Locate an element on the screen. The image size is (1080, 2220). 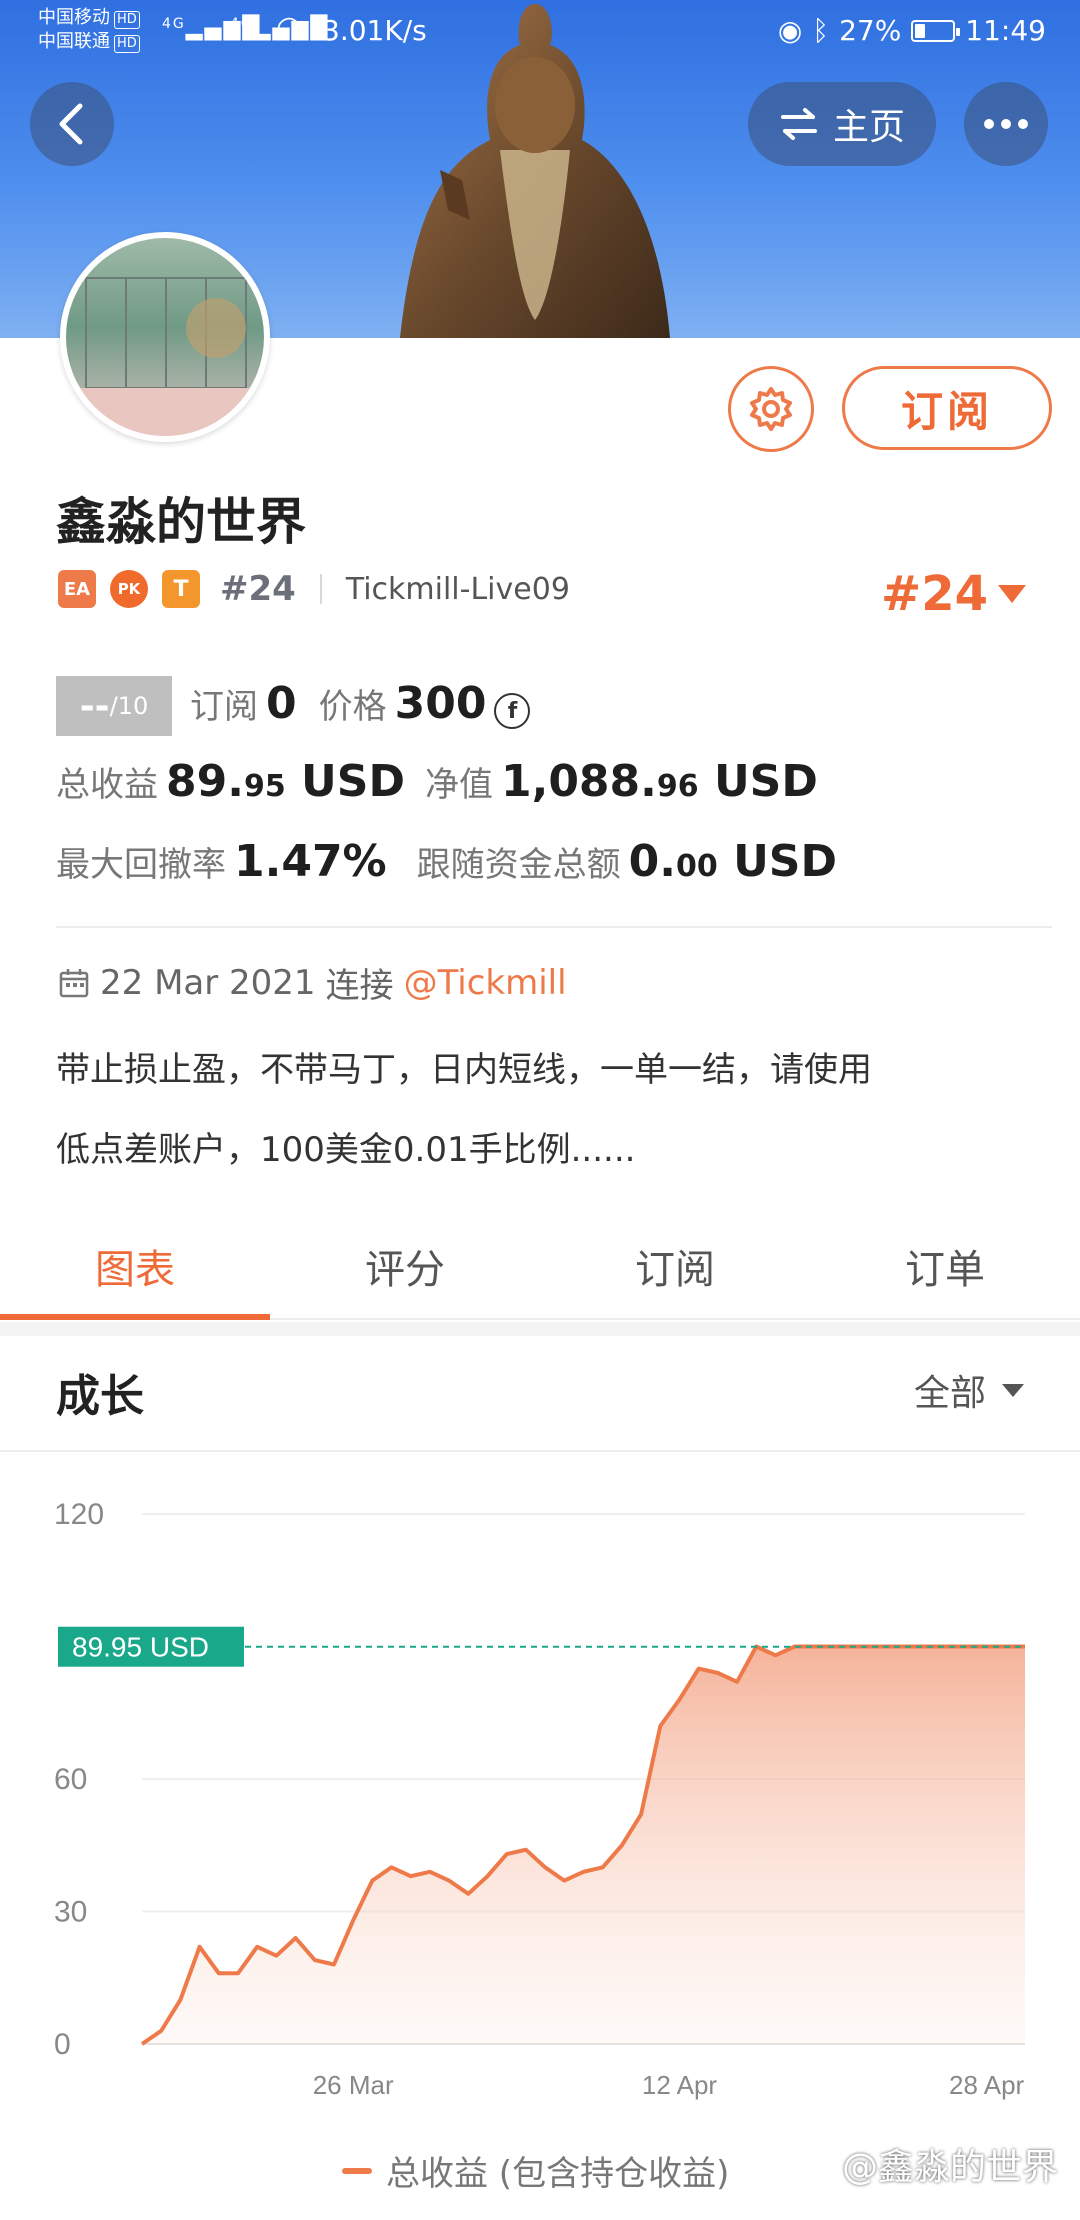
bluetooth-icon: ᛒ is located at coordinates (821, 30).